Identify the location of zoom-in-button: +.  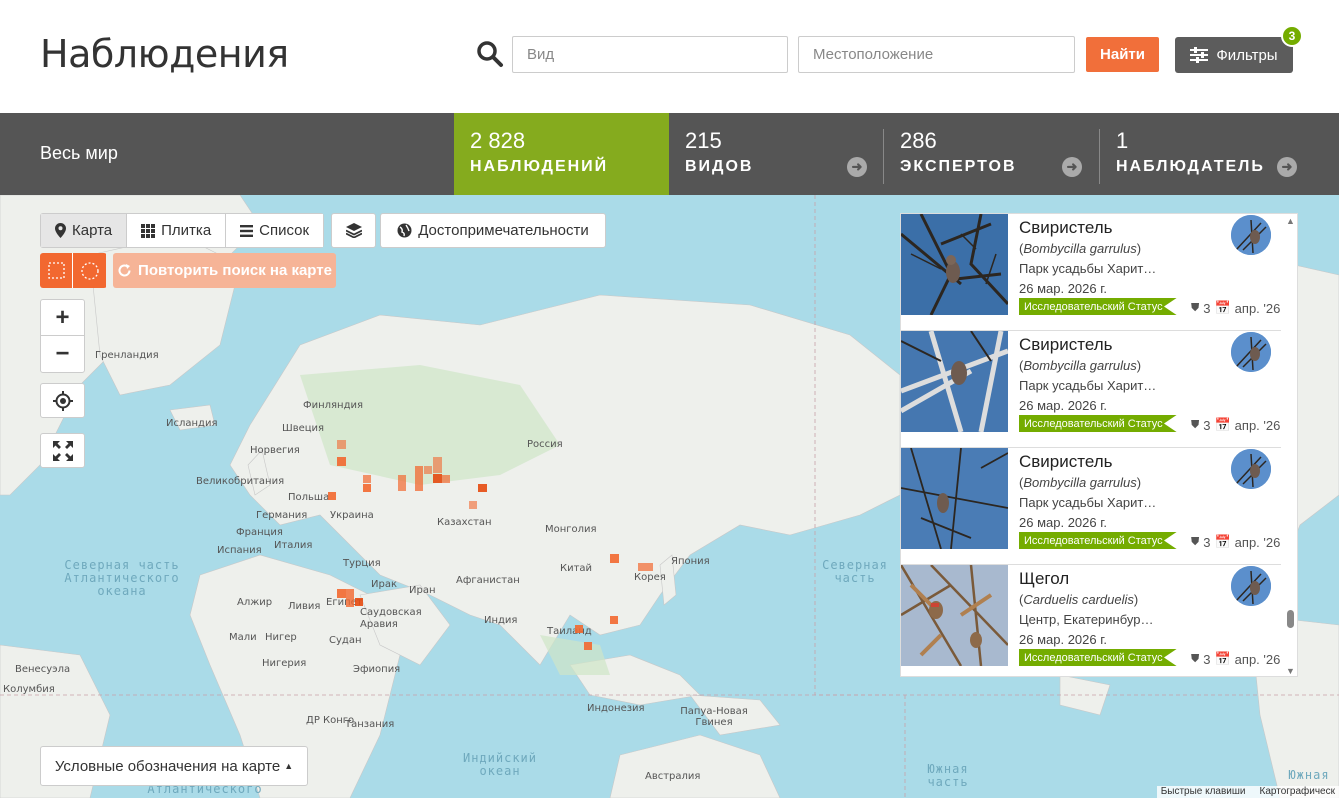
(62, 318).